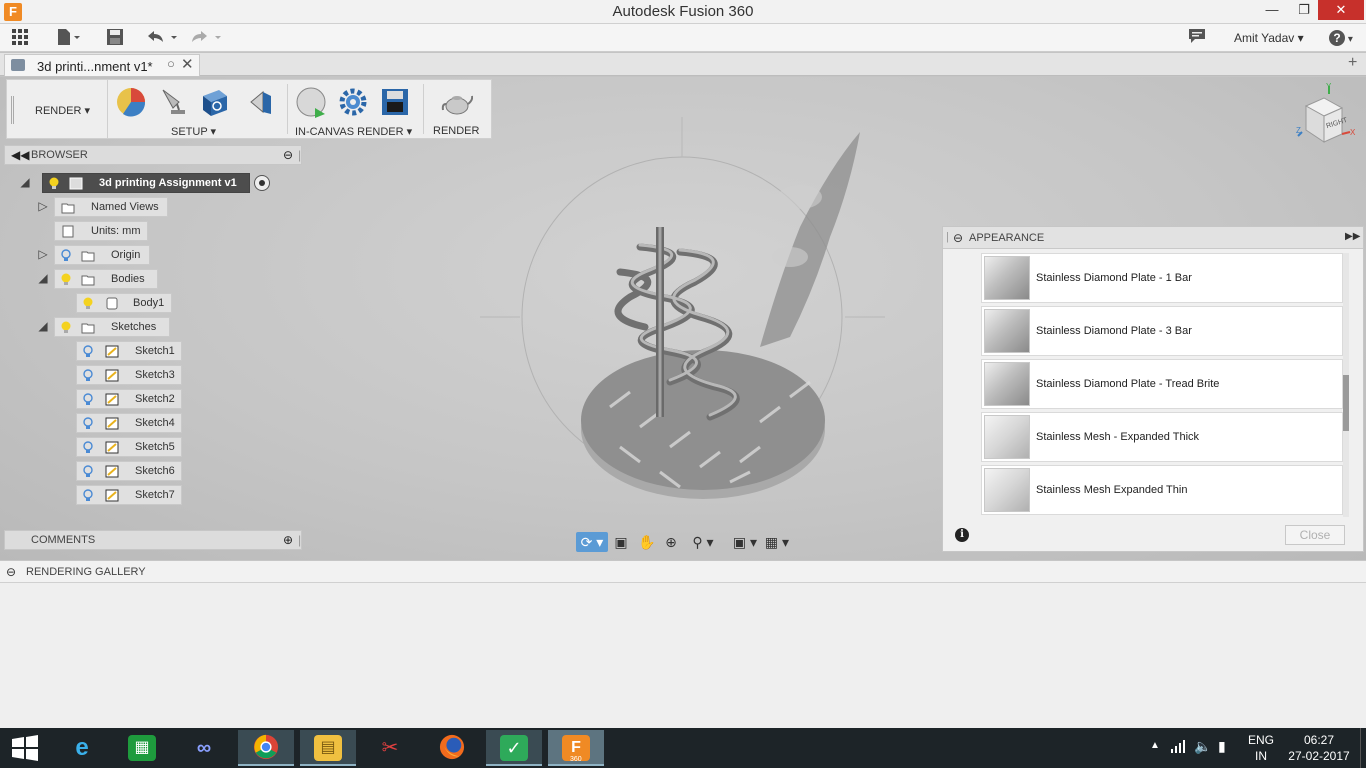 The height and width of the screenshot is (768, 1366). What do you see at coordinates (129, 351) in the screenshot?
I see `sketch-node: Sketch1` at bounding box center [129, 351].